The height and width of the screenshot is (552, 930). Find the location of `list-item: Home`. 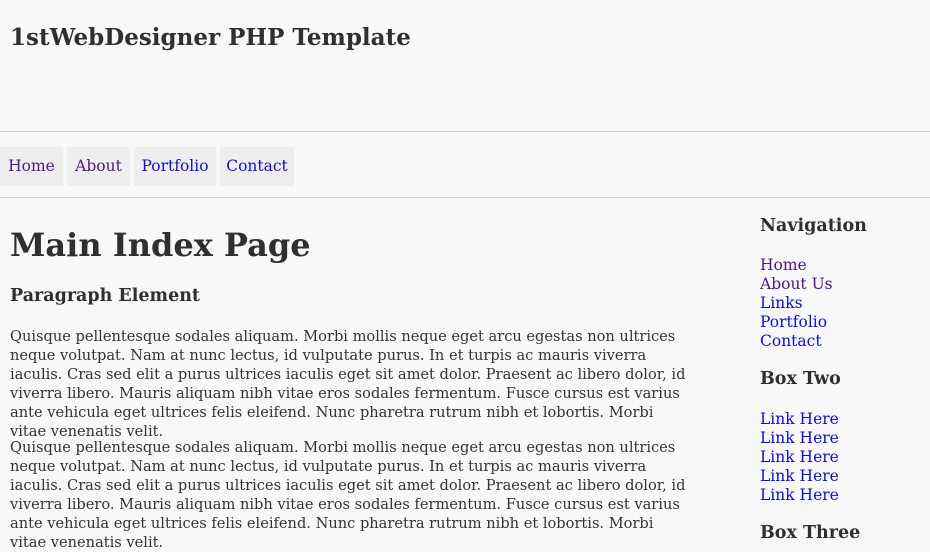

list-item: Home is located at coordinates (796, 265).